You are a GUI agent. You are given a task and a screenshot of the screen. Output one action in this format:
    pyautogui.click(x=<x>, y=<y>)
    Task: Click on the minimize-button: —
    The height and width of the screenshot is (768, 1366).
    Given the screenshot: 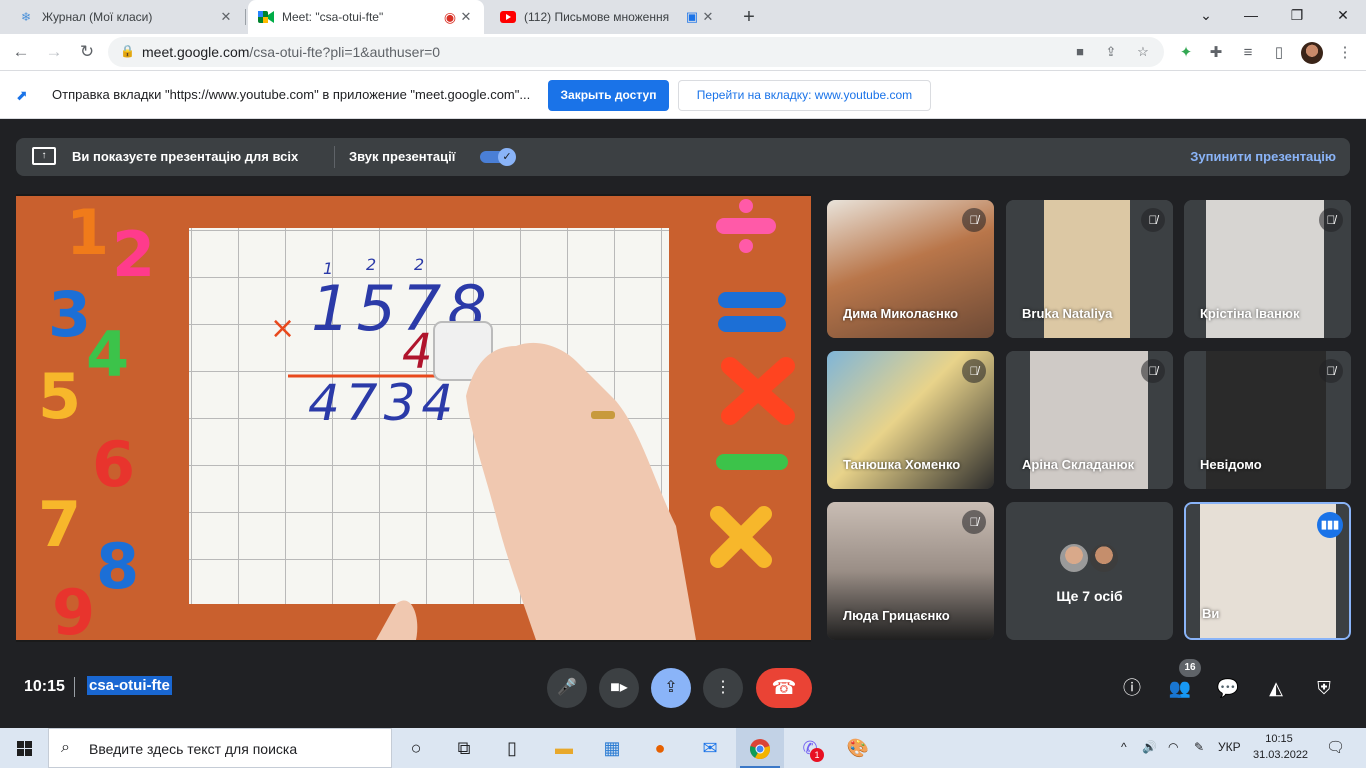 What is the action you would take?
    pyautogui.click(x=1251, y=15)
    